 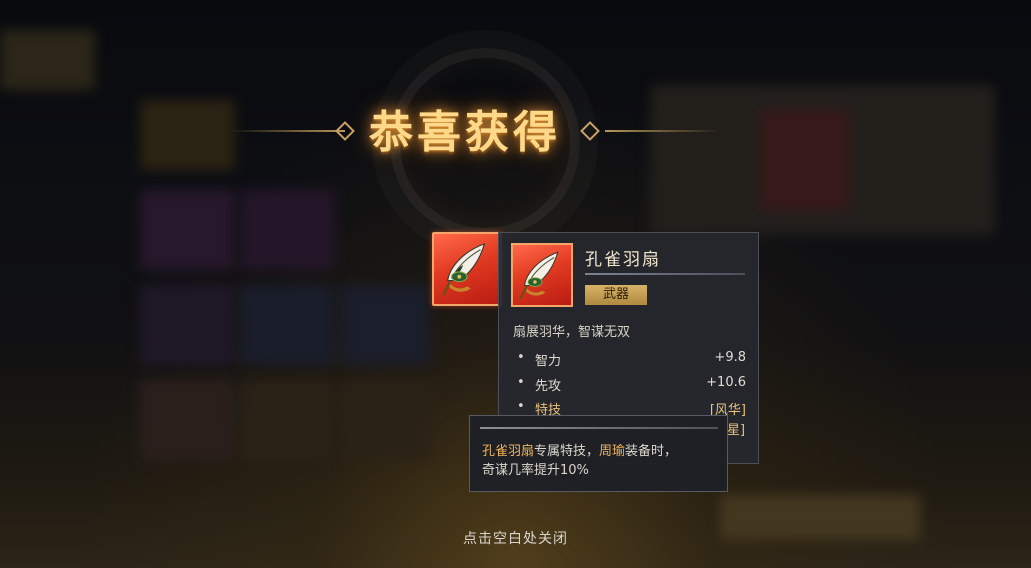 What do you see at coordinates (629, 360) in the screenshot?
I see `stat-row: • 智力 +9.8` at bounding box center [629, 360].